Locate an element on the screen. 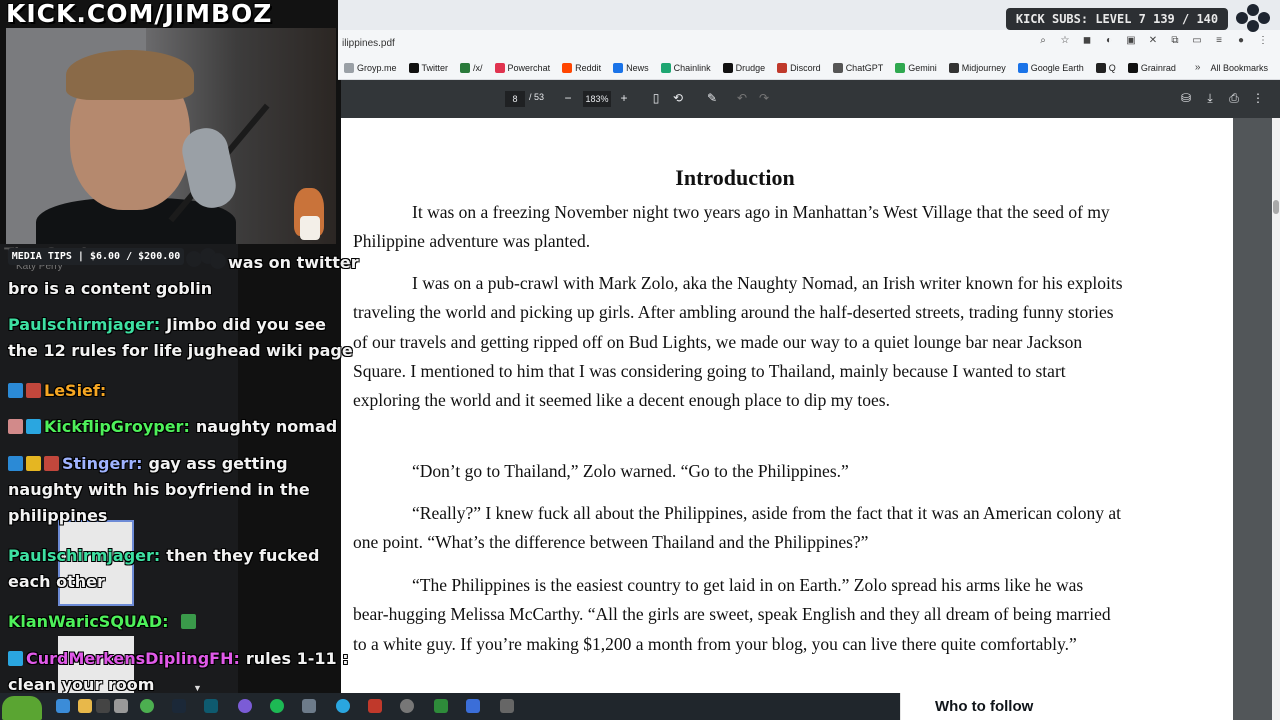 Image resolution: width=1280 pixels, height=720 pixels. bookmark-item: Google Earth is located at coordinates (1051, 67).